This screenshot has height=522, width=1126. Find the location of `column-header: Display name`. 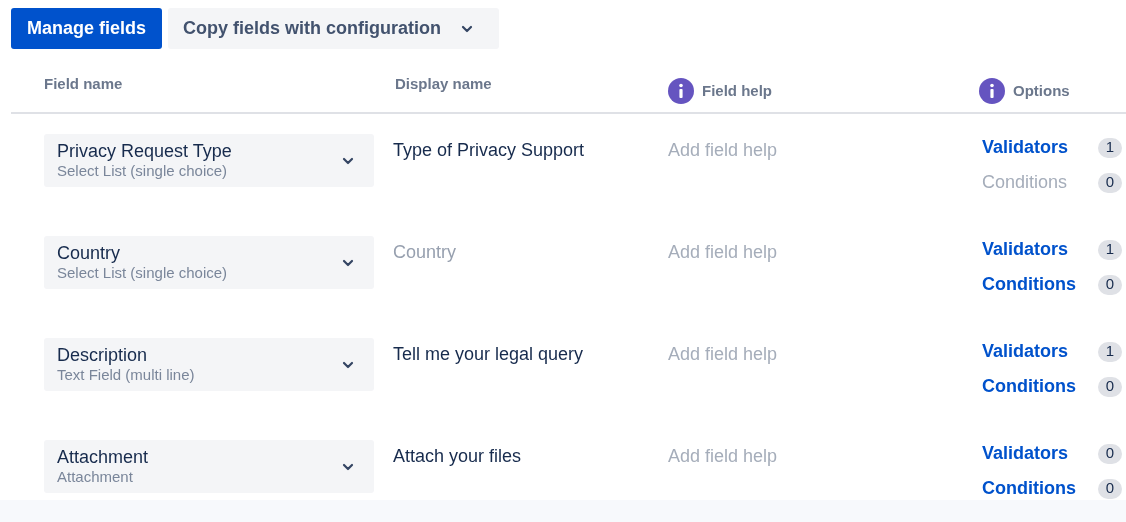

column-header: Display name is located at coordinates (443, 84).